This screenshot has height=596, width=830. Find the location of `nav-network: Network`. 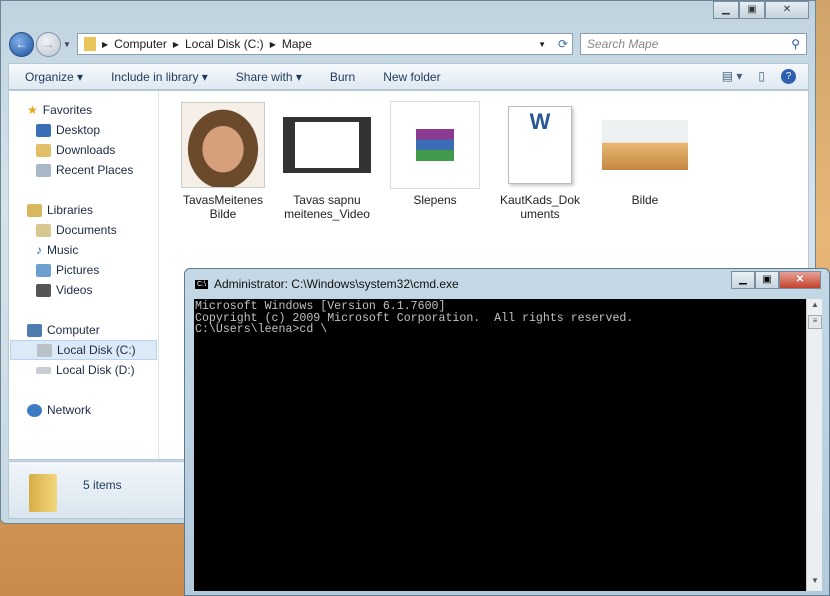

nav-network: Network is located at coordinates (59, 410).